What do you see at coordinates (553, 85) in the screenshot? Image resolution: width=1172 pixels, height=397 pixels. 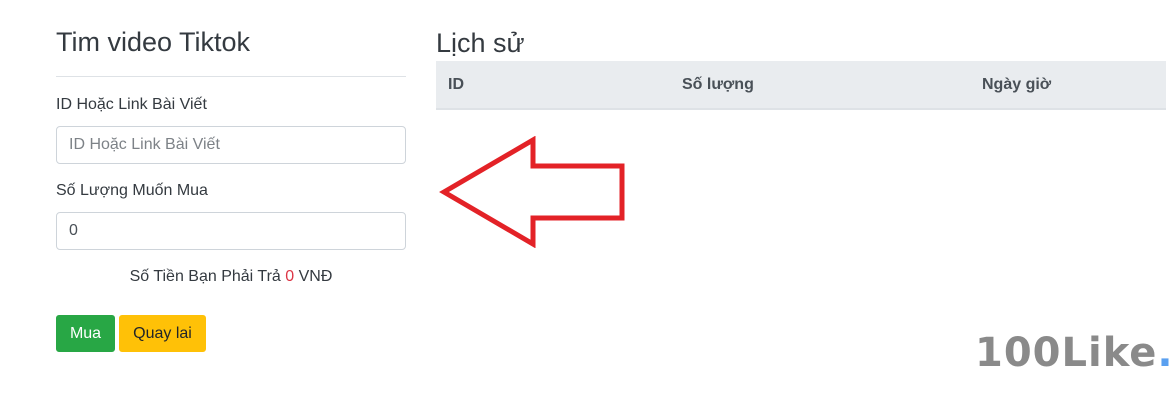 I see `column-header-id: ID` at bounding box center [553, 85].